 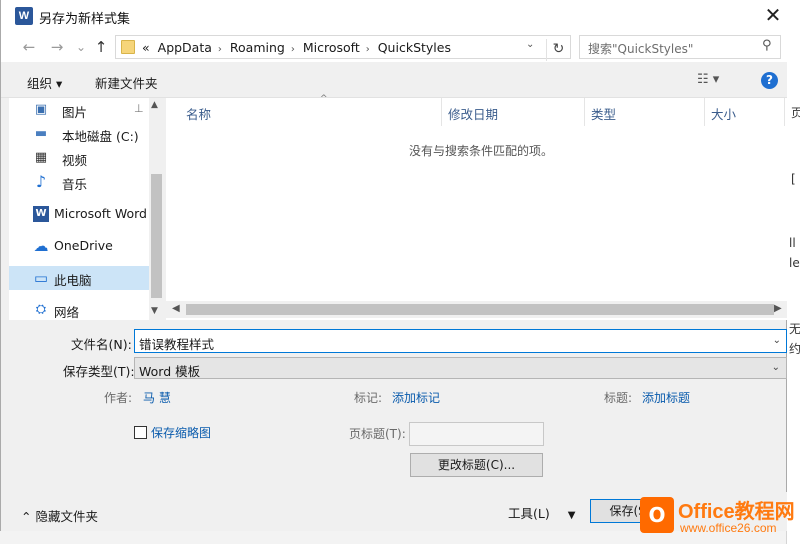 I want to click on close-button: ✕, so click(x=773, y=16).